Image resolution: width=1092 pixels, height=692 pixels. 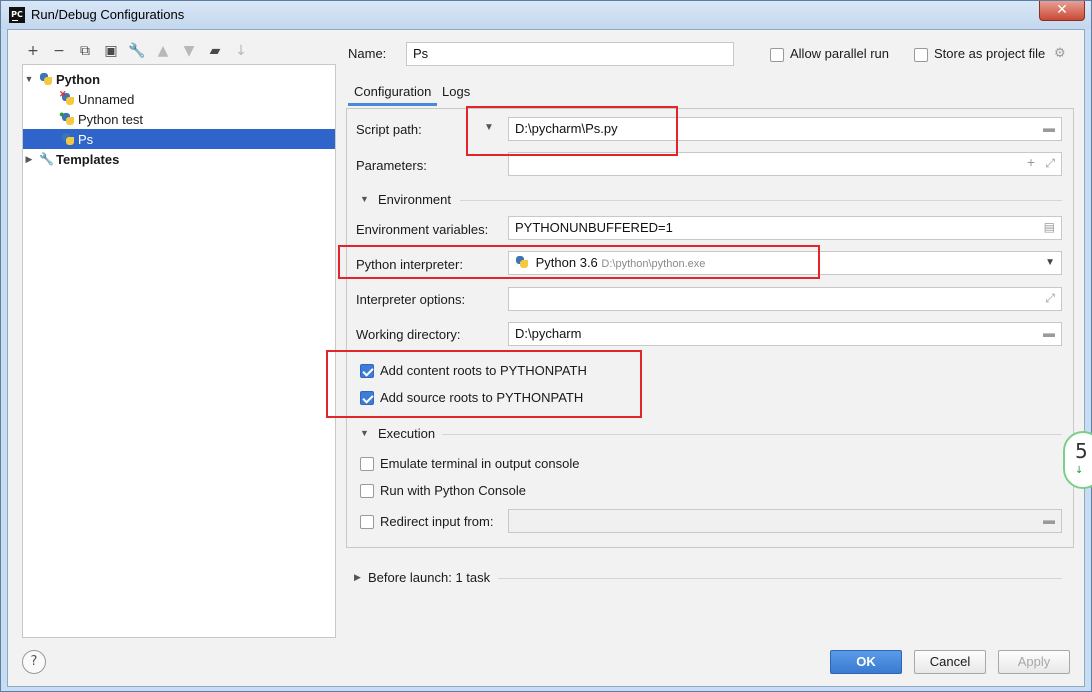 I want to click on close-button: ✕, so click(x=1062, y=11).